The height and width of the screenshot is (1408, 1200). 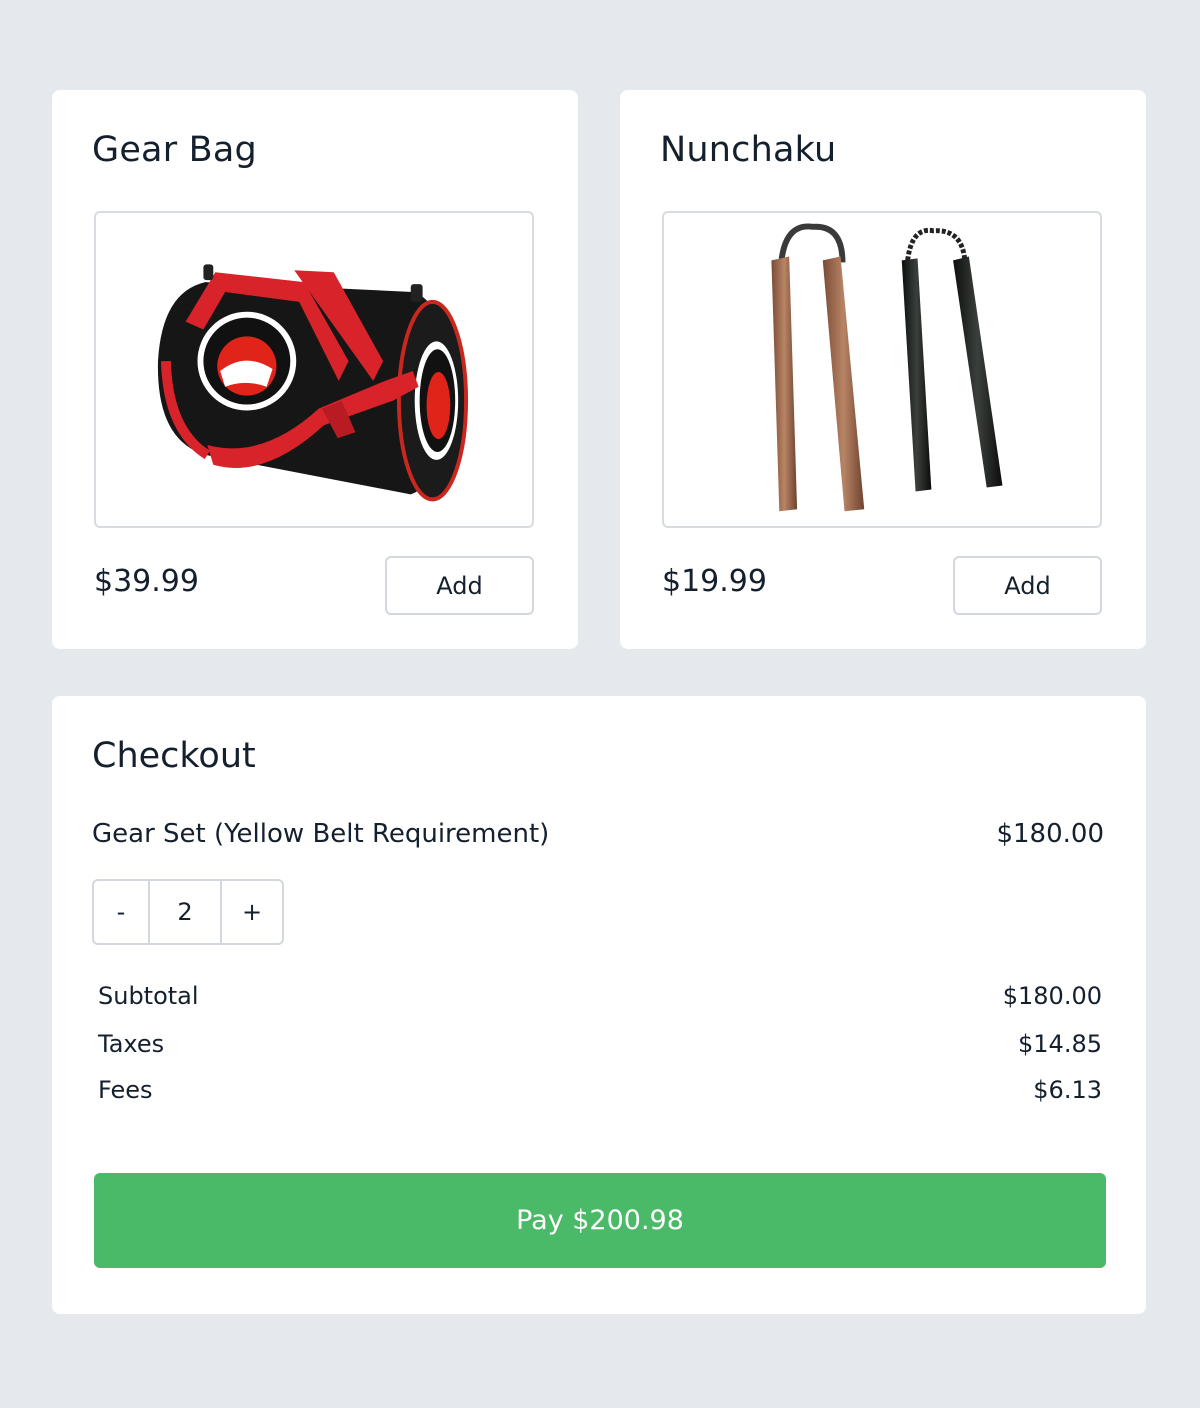 What do you see at coordinates (146, 581) in the screenshot?
I see `product-price: $39.99` at bounding box center [146, 581].